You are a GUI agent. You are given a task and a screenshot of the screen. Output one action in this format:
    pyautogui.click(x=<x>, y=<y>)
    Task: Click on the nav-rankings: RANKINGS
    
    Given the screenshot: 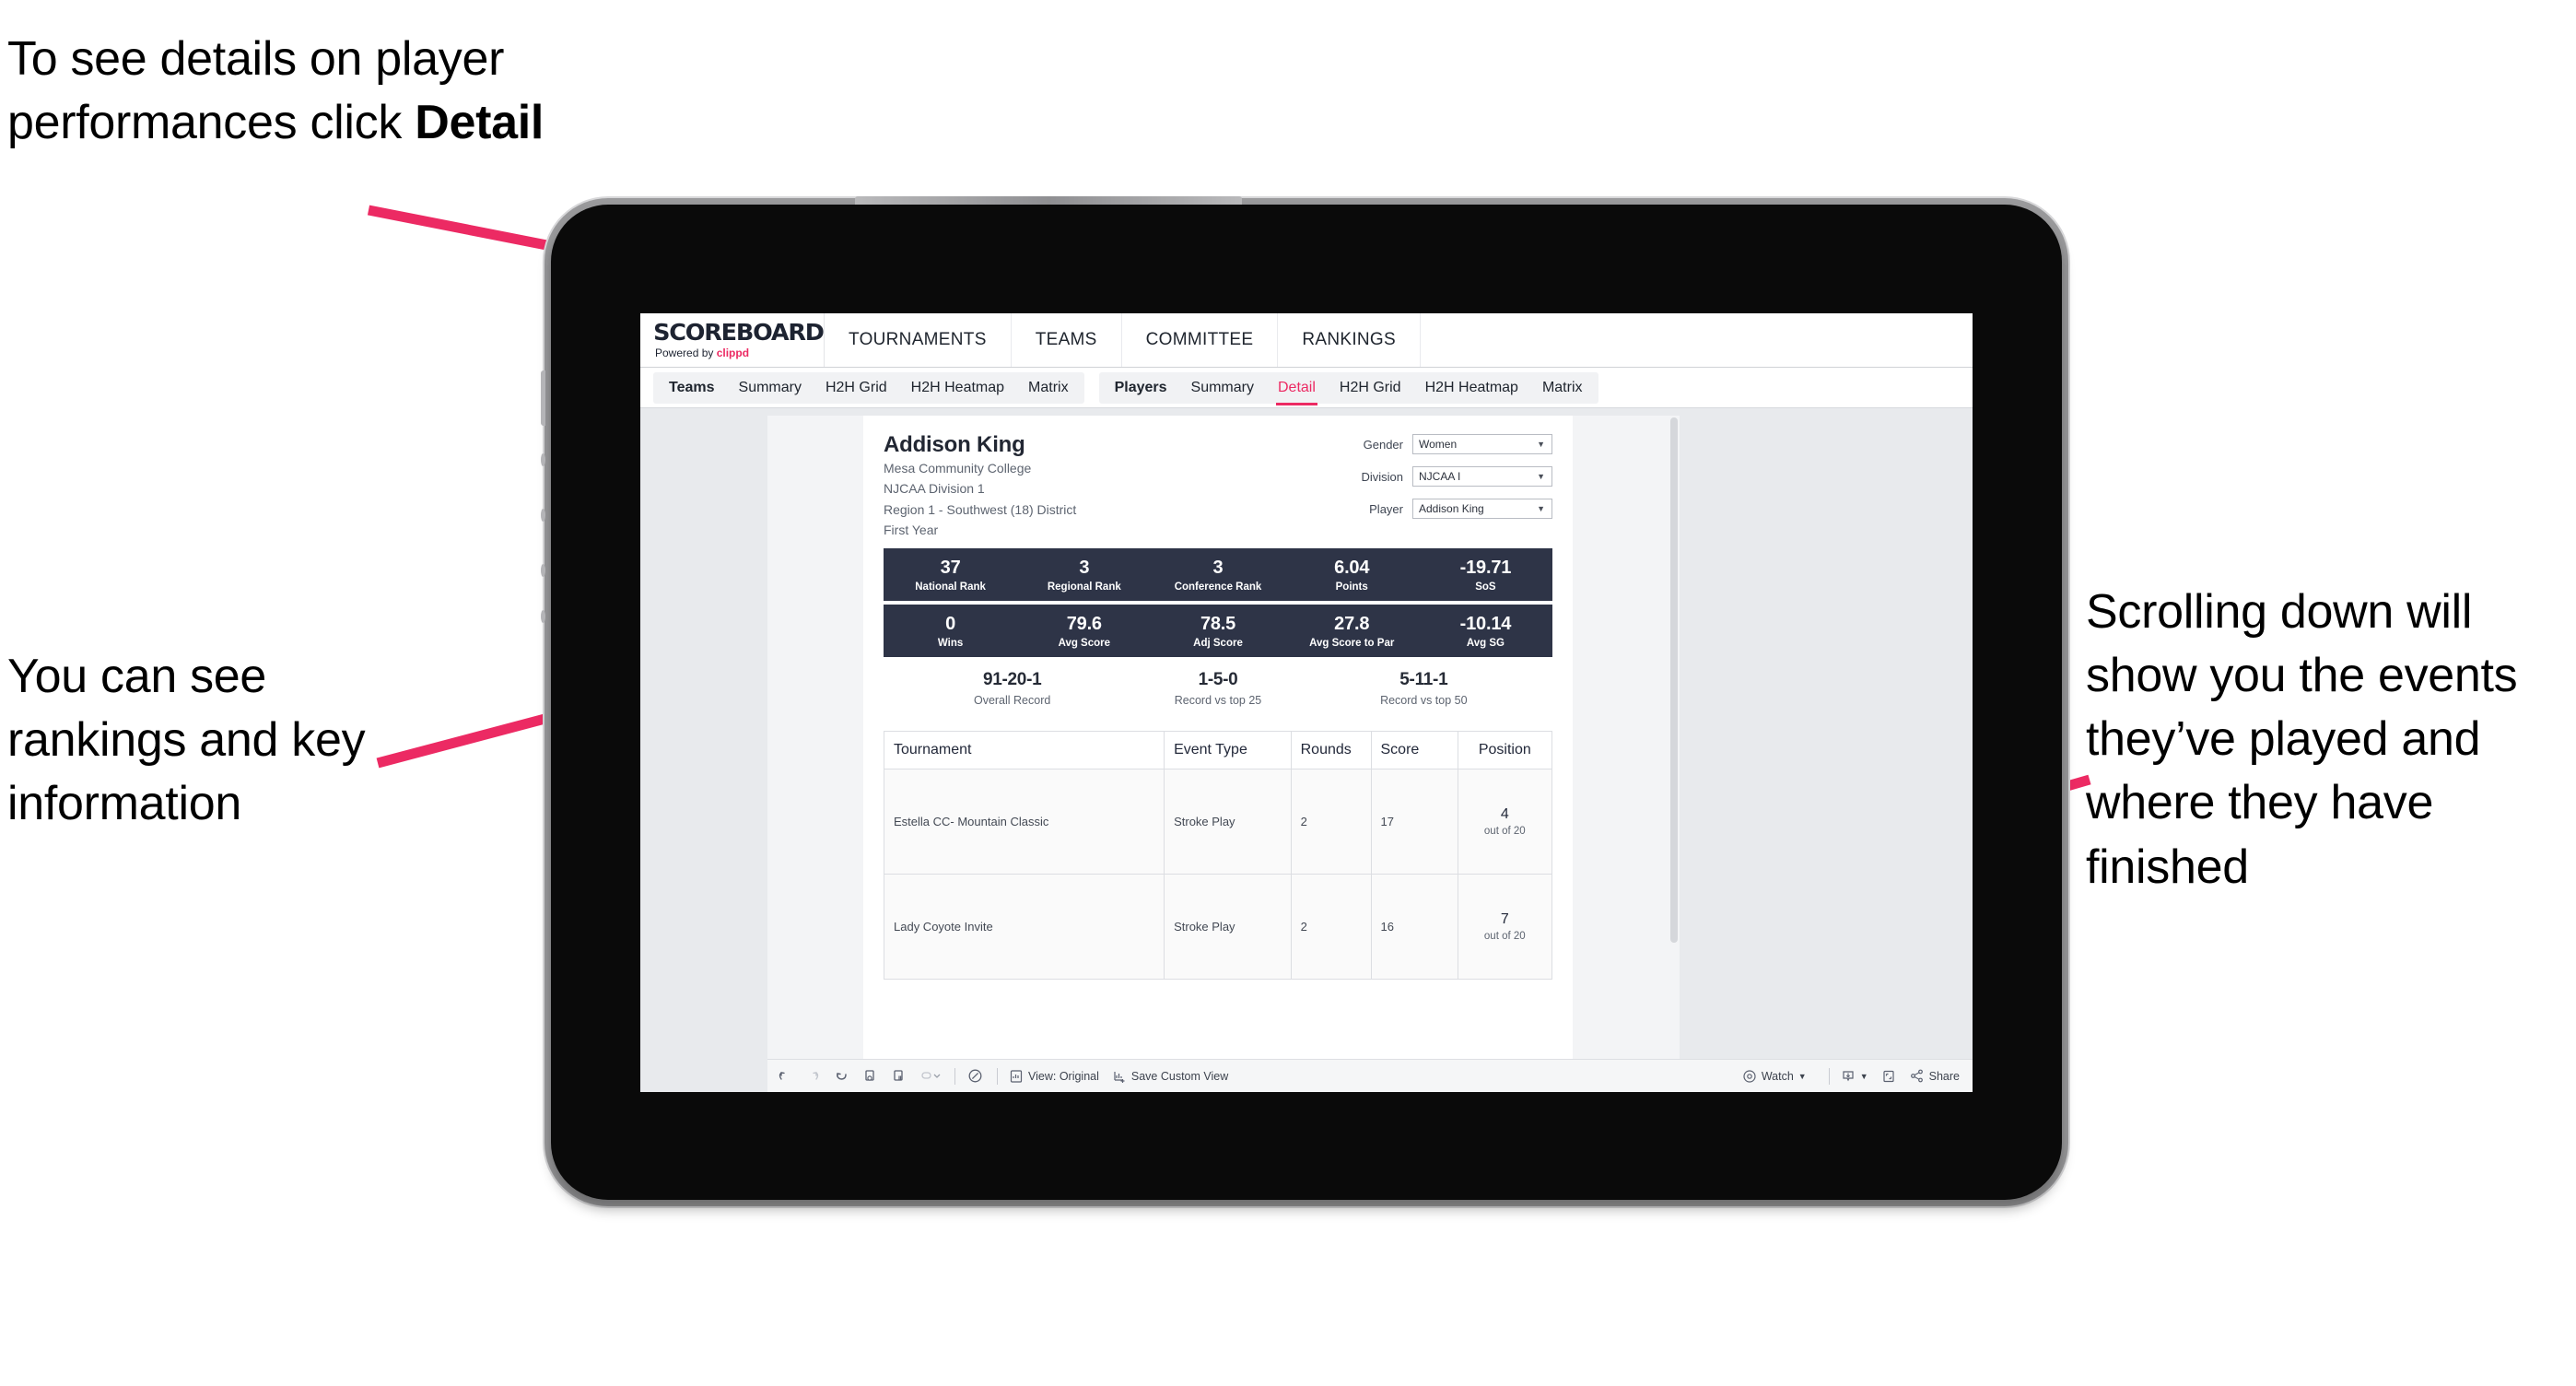 What is the action you would take?
    pyautogui.click(x=1349, y=340)
    